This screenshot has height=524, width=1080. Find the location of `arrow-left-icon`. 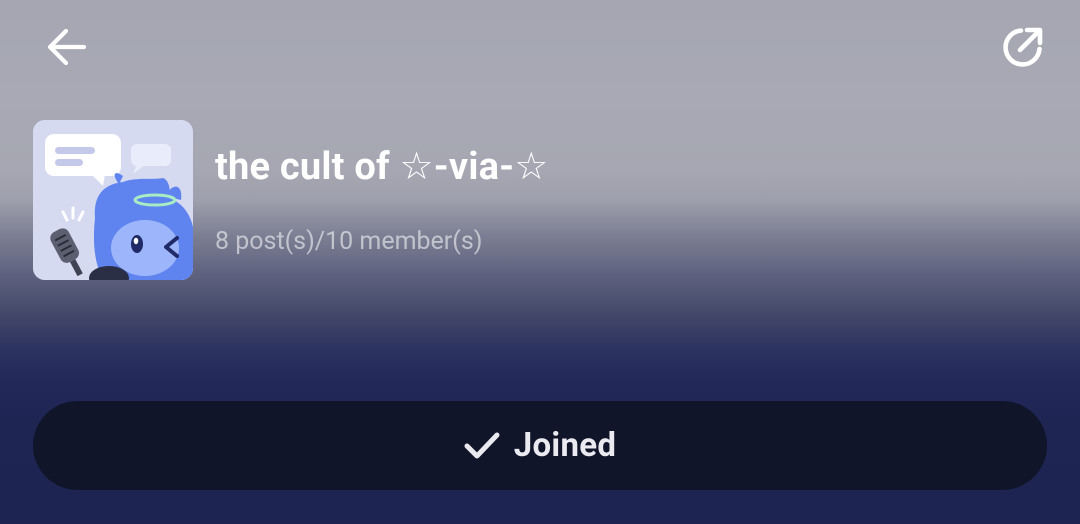

arrow-left-icon is located at coordinates (66, 47).